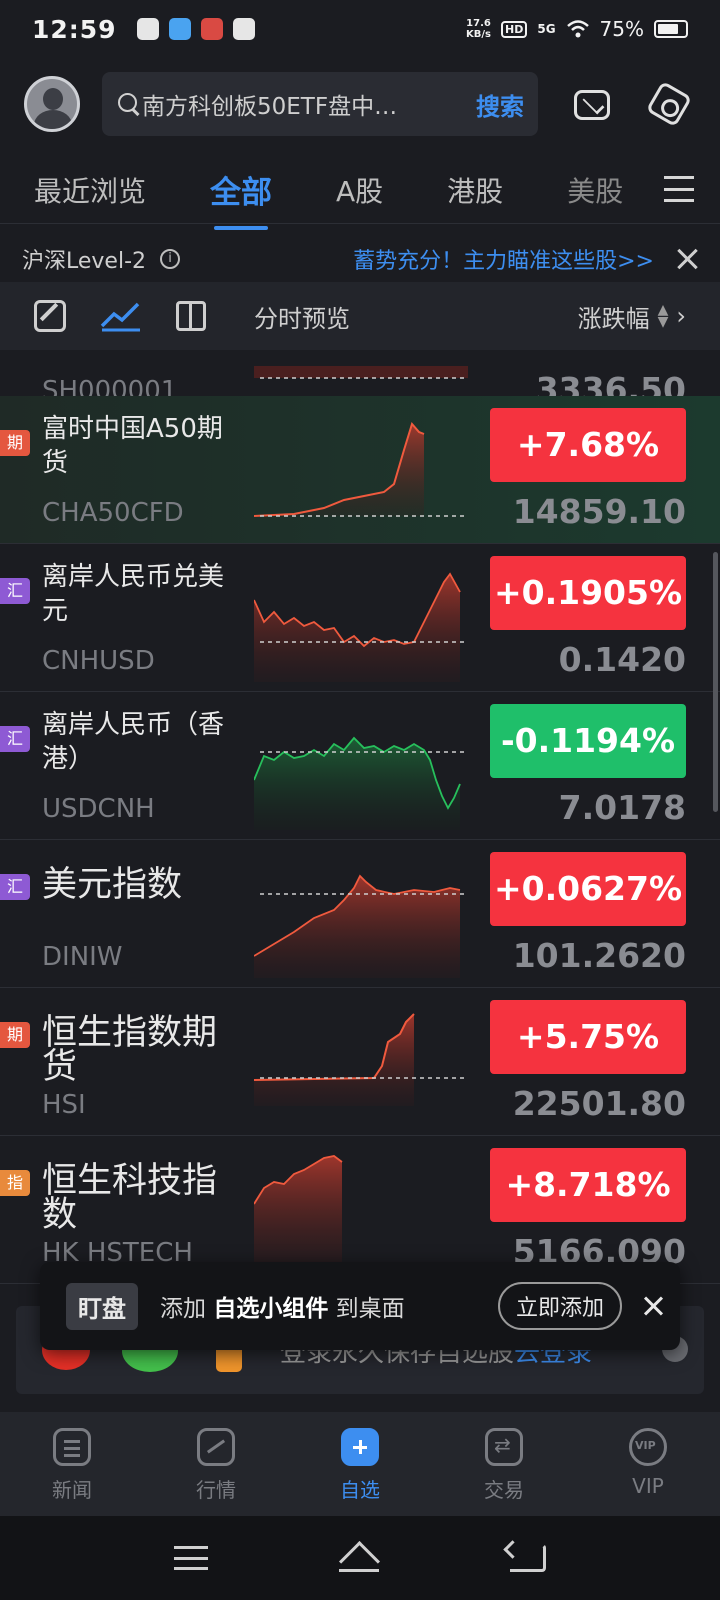 This screenshot has height=1600, width=720. What do you see at coordinates (527, 1558) in the screenshot?
I see `back-icon` at bounding box center [527, 1558].